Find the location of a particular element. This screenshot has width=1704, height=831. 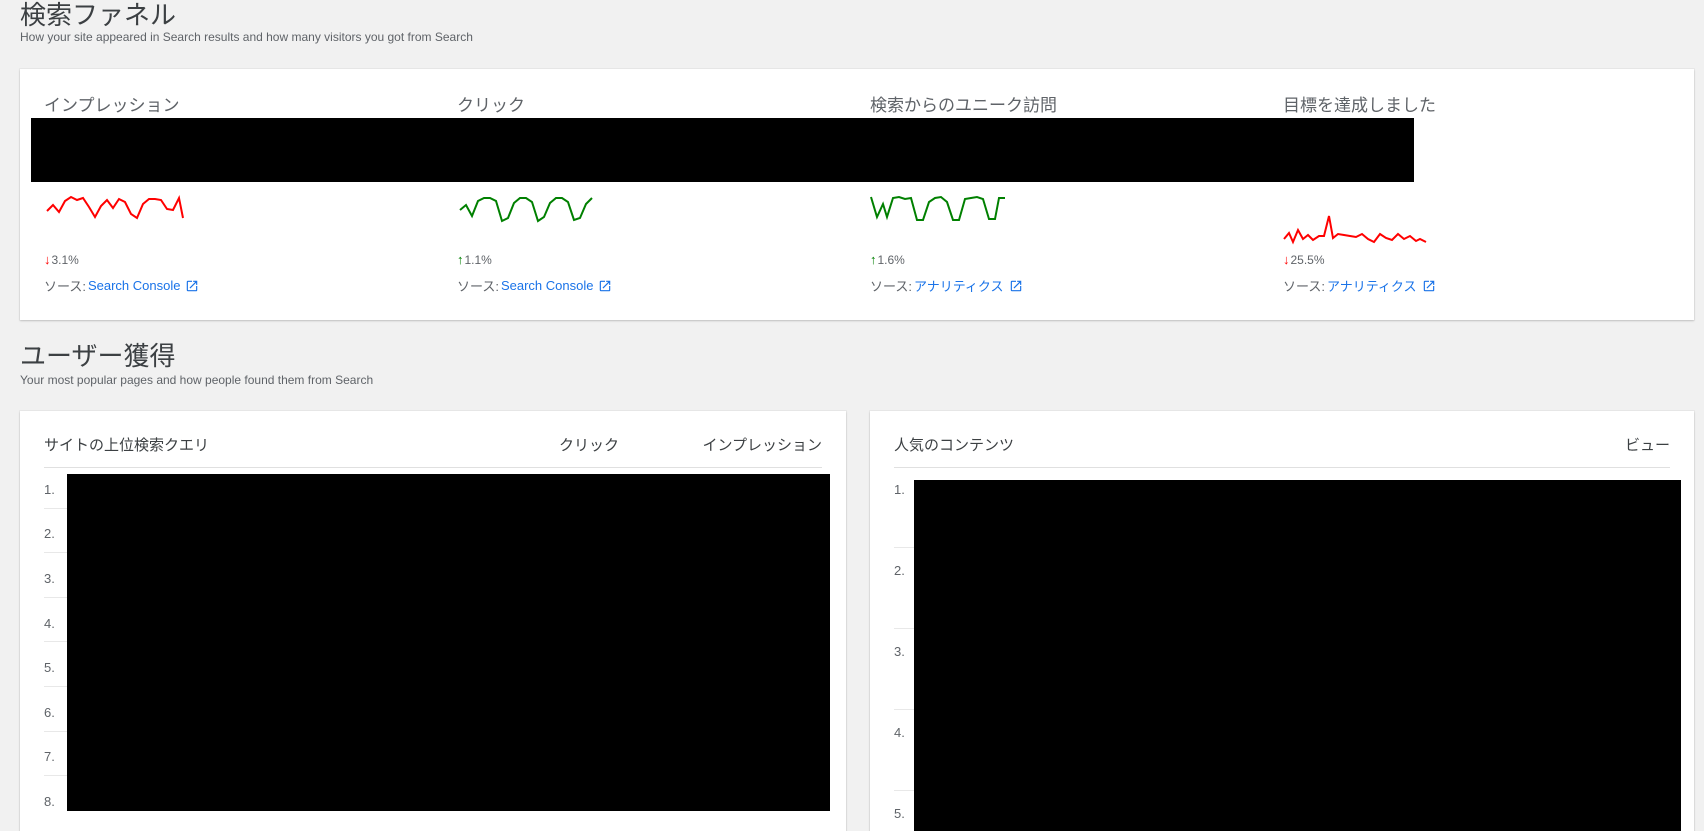

metric-label: 目標を達成しました is located at coordinates (1359, 105).